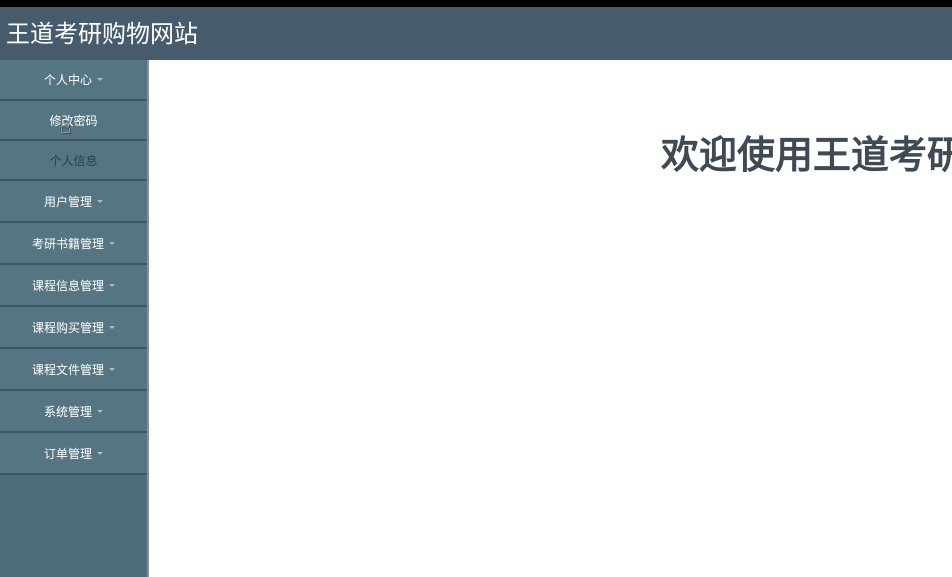 The image size is (952, 577). Describe the element at coordinates (806, 155) in the screenshot. I see `welcome-heading: 欢迎使用王道考研购物网站` at that location.